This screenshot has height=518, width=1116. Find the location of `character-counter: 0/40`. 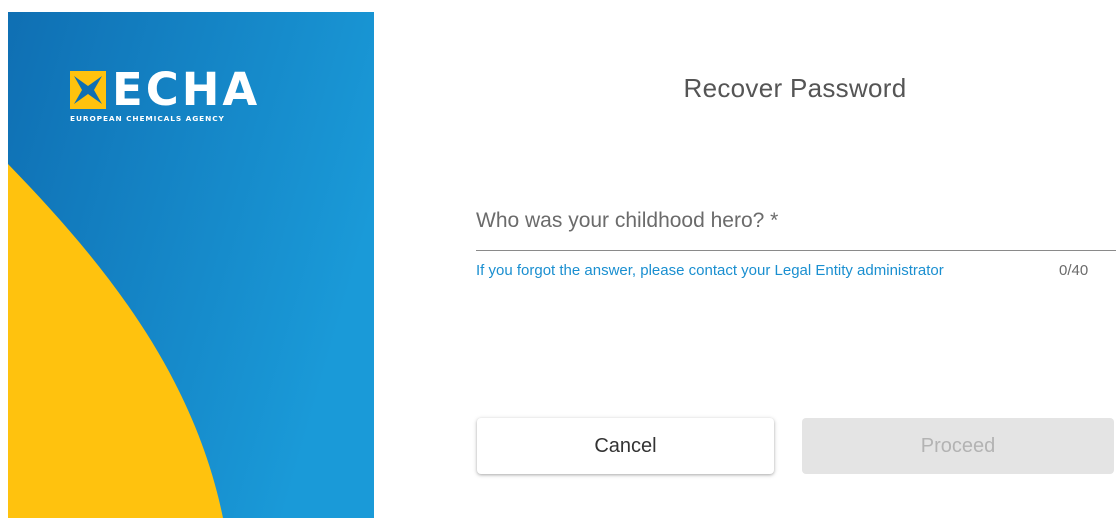

character-counter: 0/40 is located at coordinates (1074, 270).